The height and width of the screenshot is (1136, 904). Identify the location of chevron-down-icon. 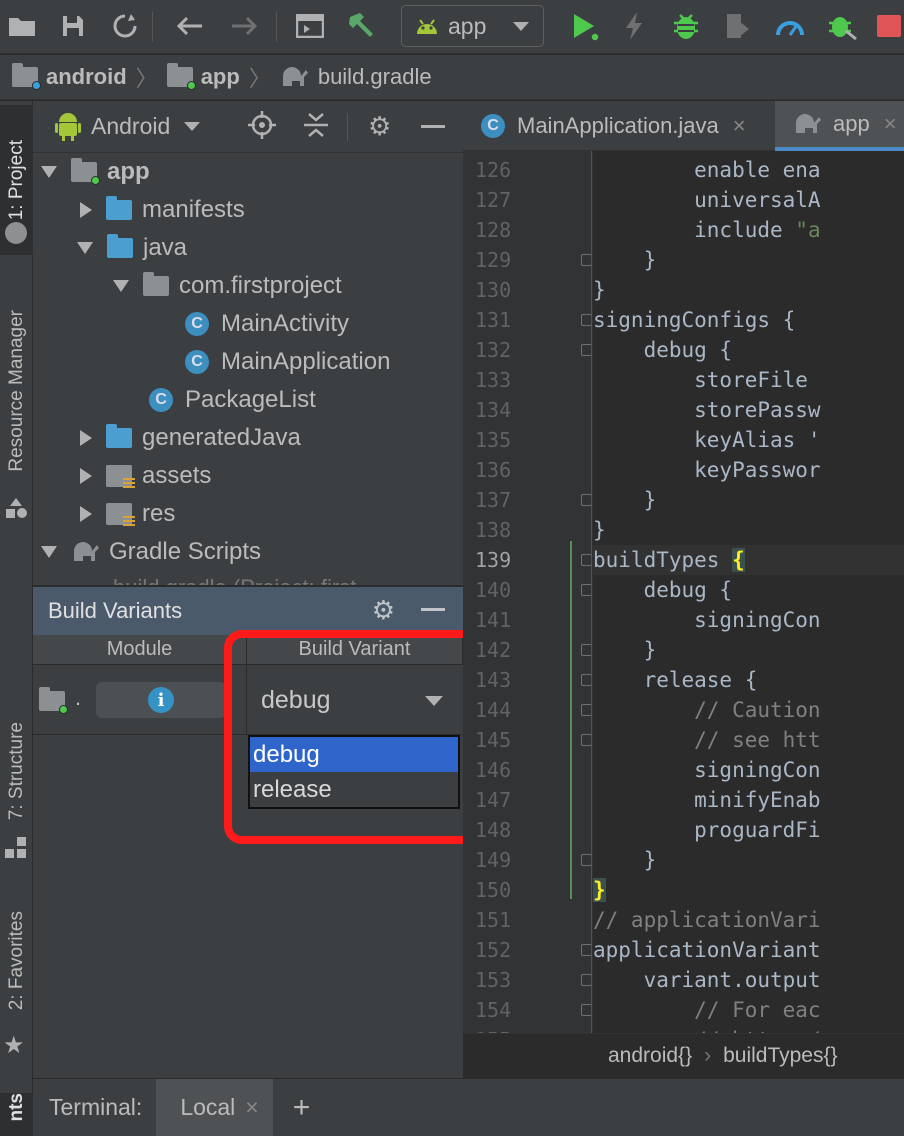
(192, 126).